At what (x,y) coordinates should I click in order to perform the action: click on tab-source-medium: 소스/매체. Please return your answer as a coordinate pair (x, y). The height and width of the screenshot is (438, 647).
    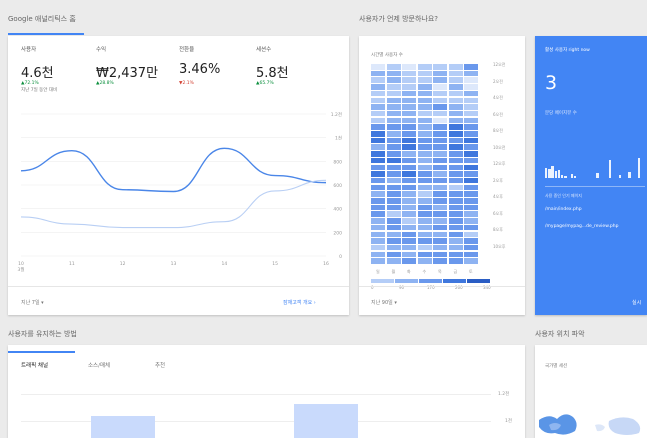
    Looking at the image, I should click on (99, 365).